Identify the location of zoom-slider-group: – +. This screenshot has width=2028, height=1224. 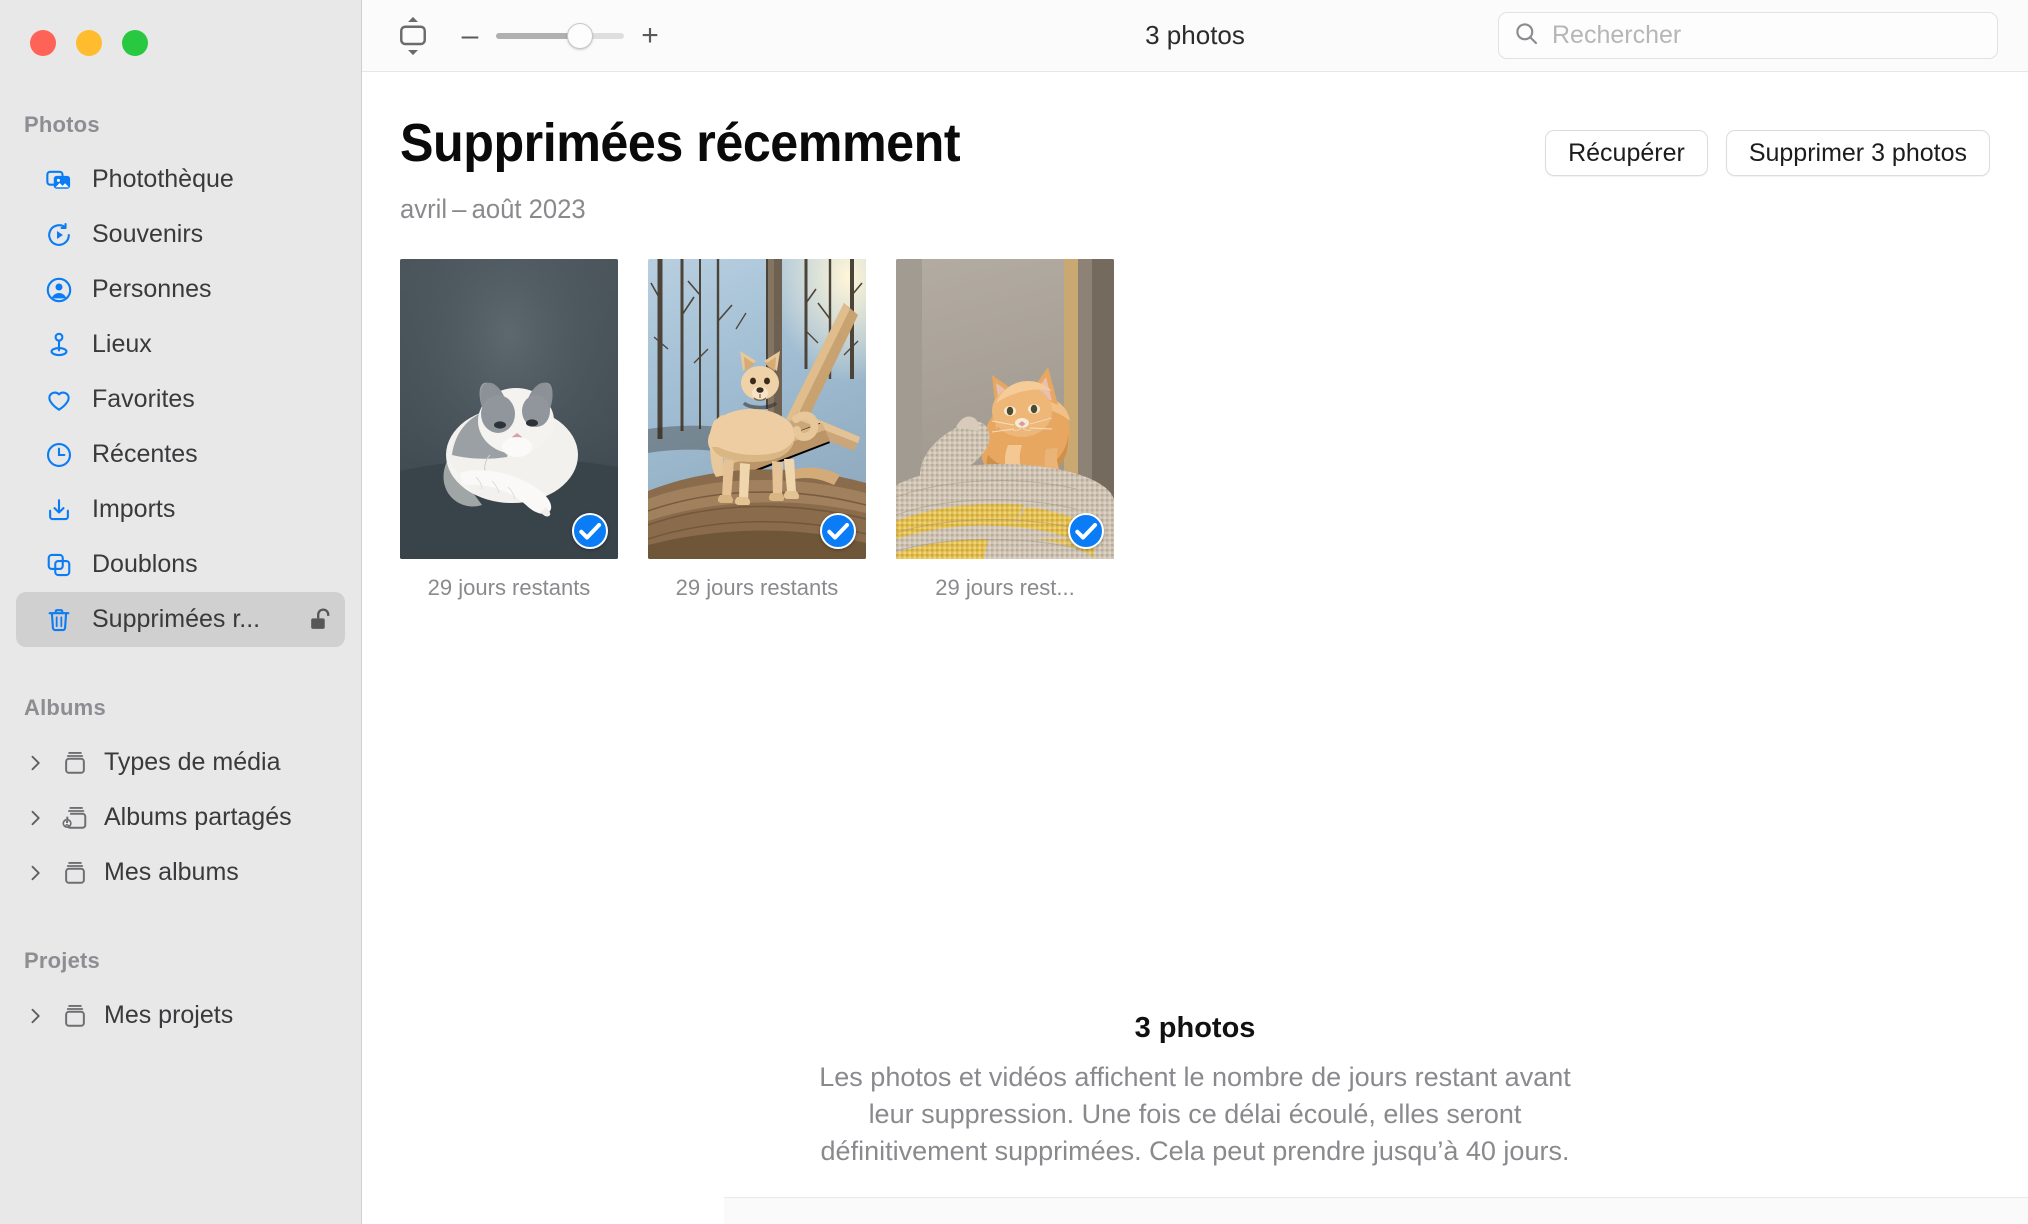
(560, 35).